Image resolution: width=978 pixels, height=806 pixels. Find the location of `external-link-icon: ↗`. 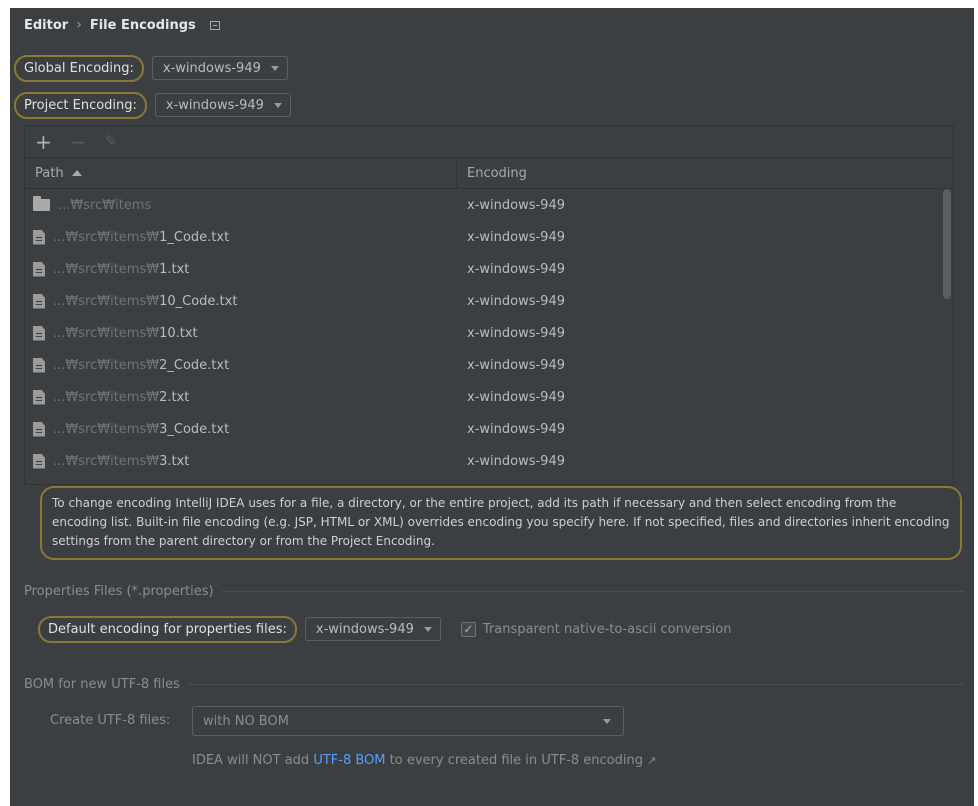

external-link-icon: ↗ is located at coordinates (652, 760).